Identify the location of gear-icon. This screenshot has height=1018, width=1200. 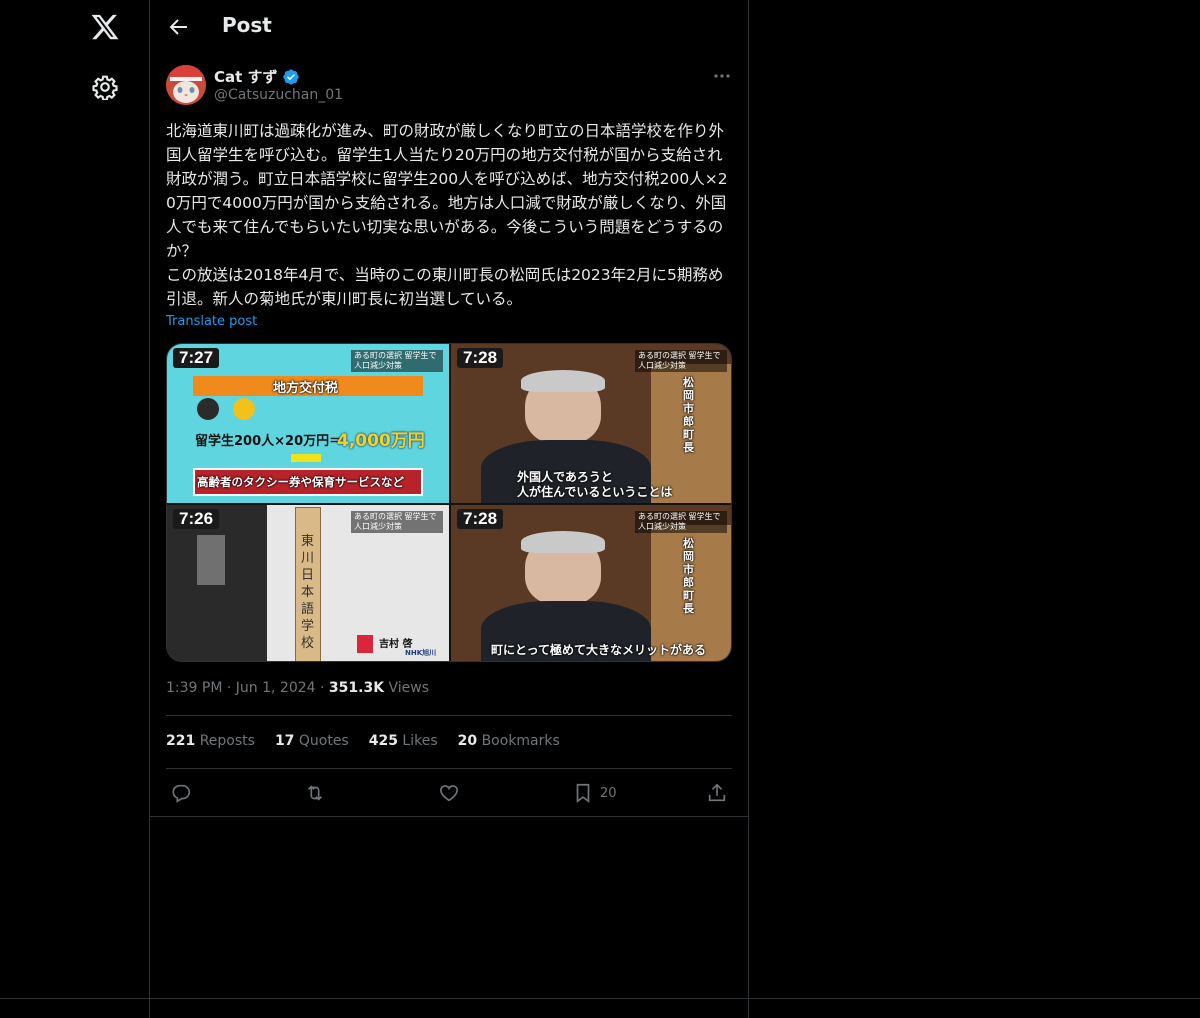
(105, 87).